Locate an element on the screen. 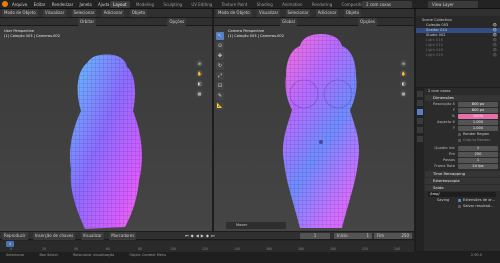  scene-selector: 2 com coxas is located at coordinates (387, 4).